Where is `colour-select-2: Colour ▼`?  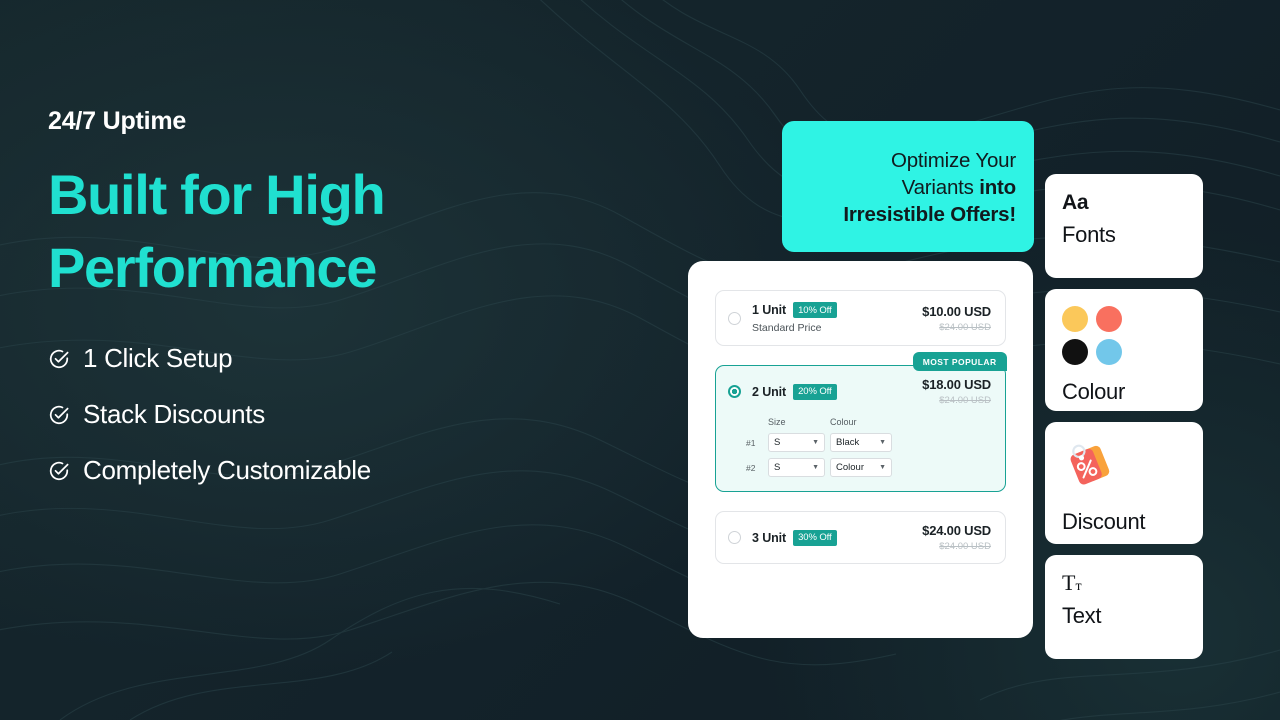
colour-select-2: Colour ▼ is located at coordinates (861, 467).